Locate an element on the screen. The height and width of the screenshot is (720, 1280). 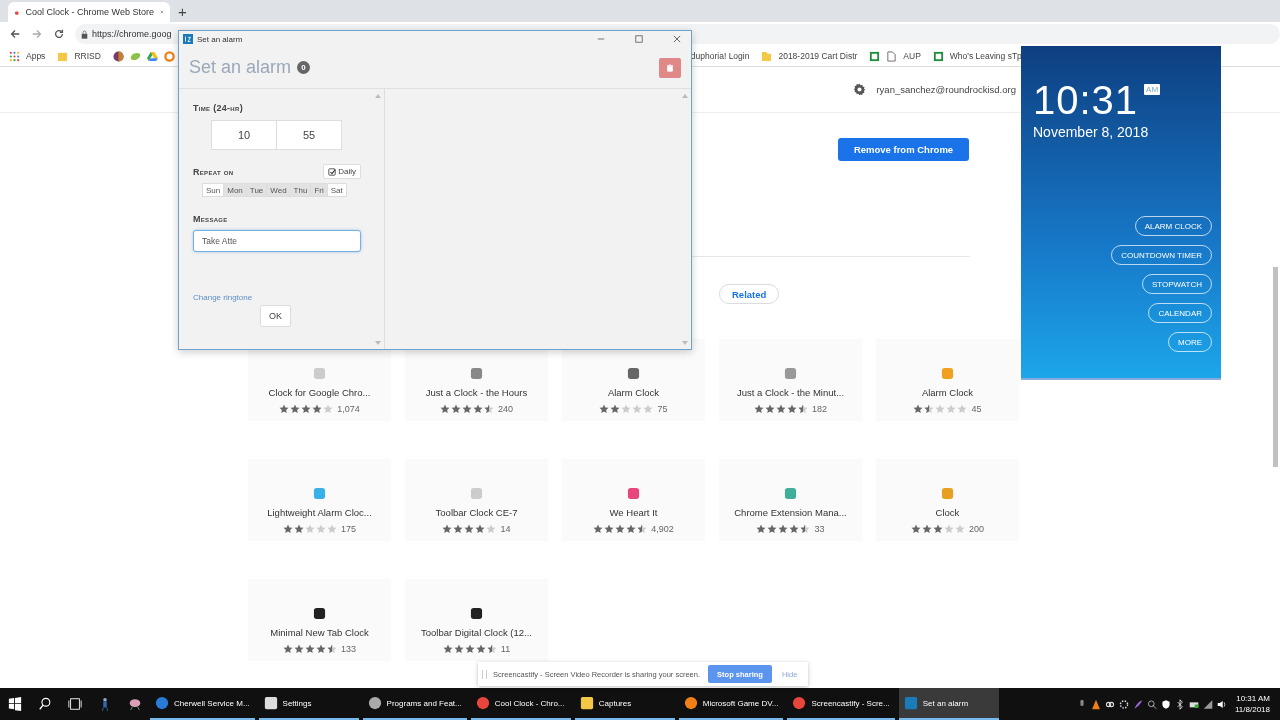
extension-card: Minimal New Tab Clock 133 is located at coordinates (319, 620).